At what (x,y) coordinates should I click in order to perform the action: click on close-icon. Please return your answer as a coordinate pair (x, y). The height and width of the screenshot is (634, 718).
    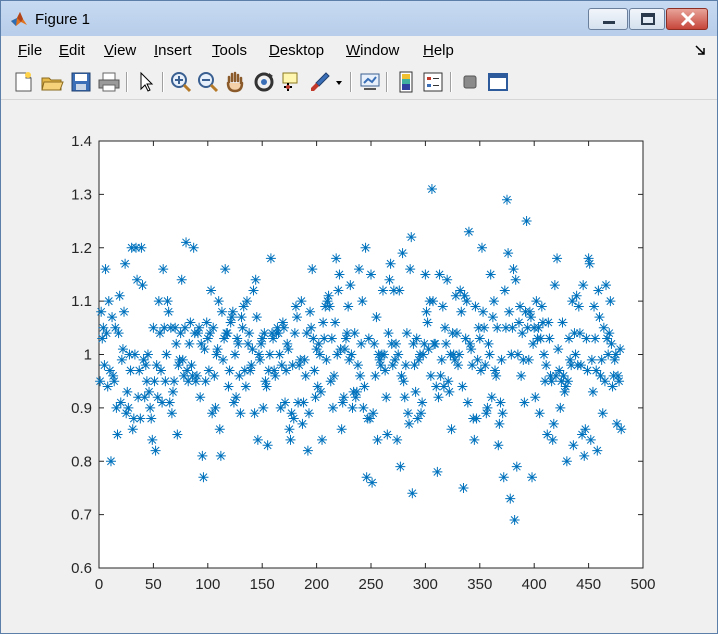
    Looking at the image, I should click on (688, 19).